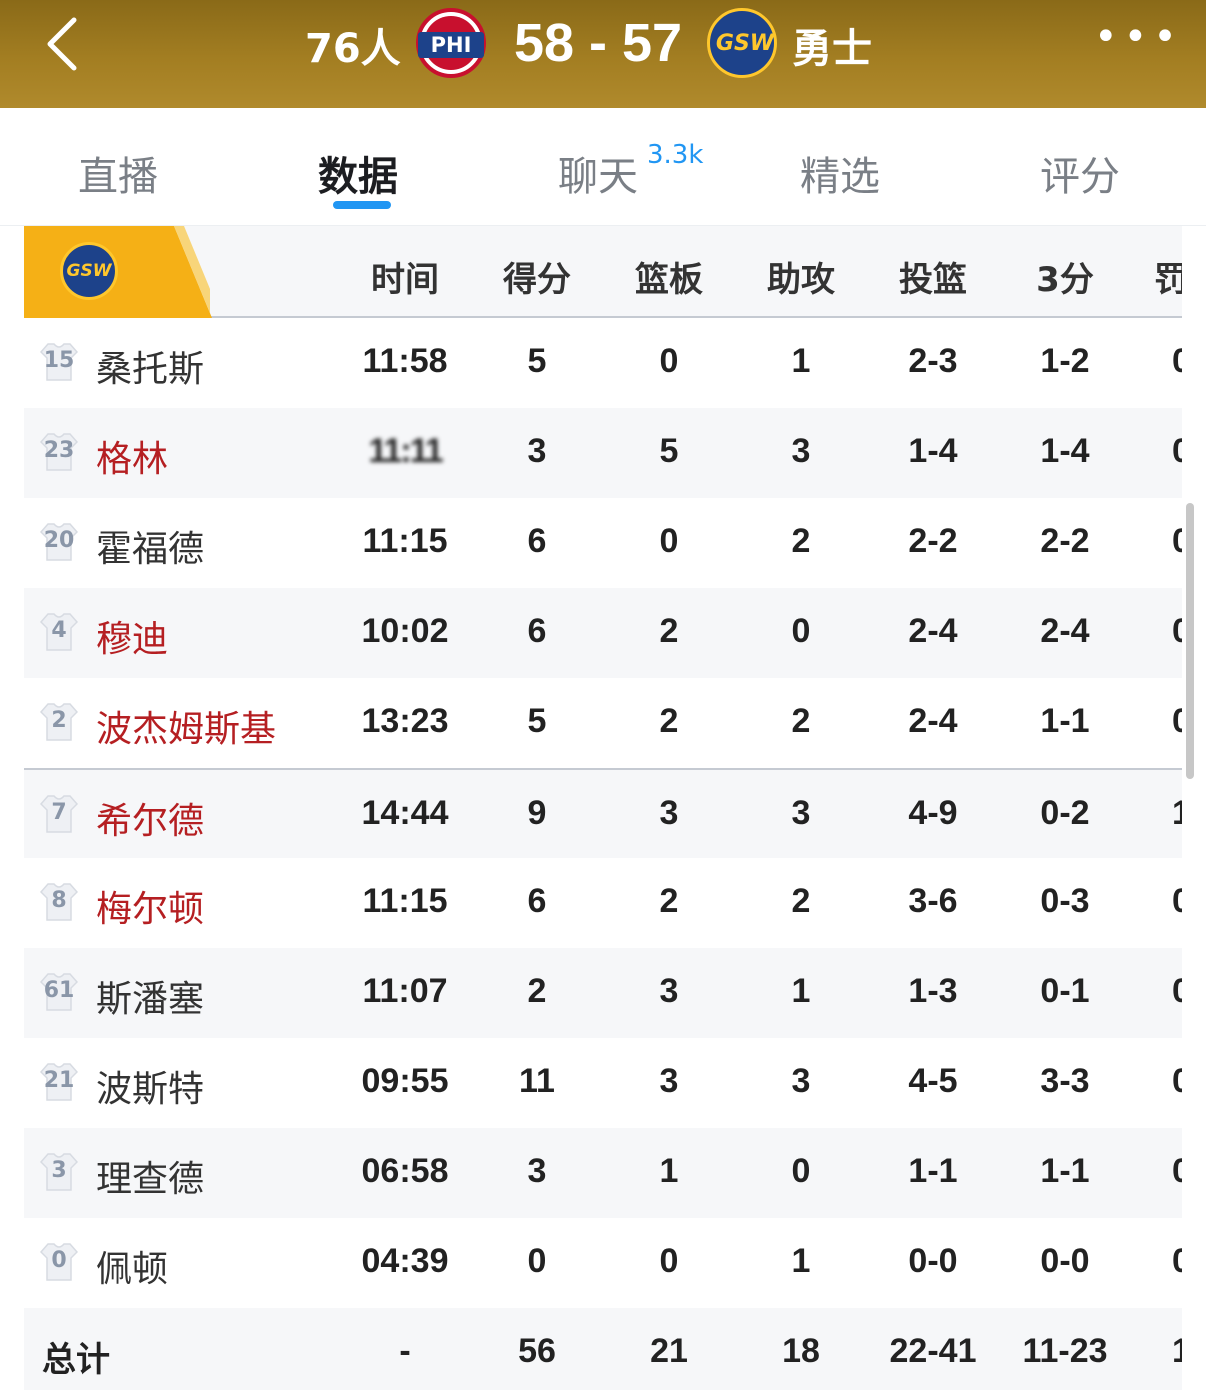  I want to click on player-name: 霍福德, so click(150, 546).